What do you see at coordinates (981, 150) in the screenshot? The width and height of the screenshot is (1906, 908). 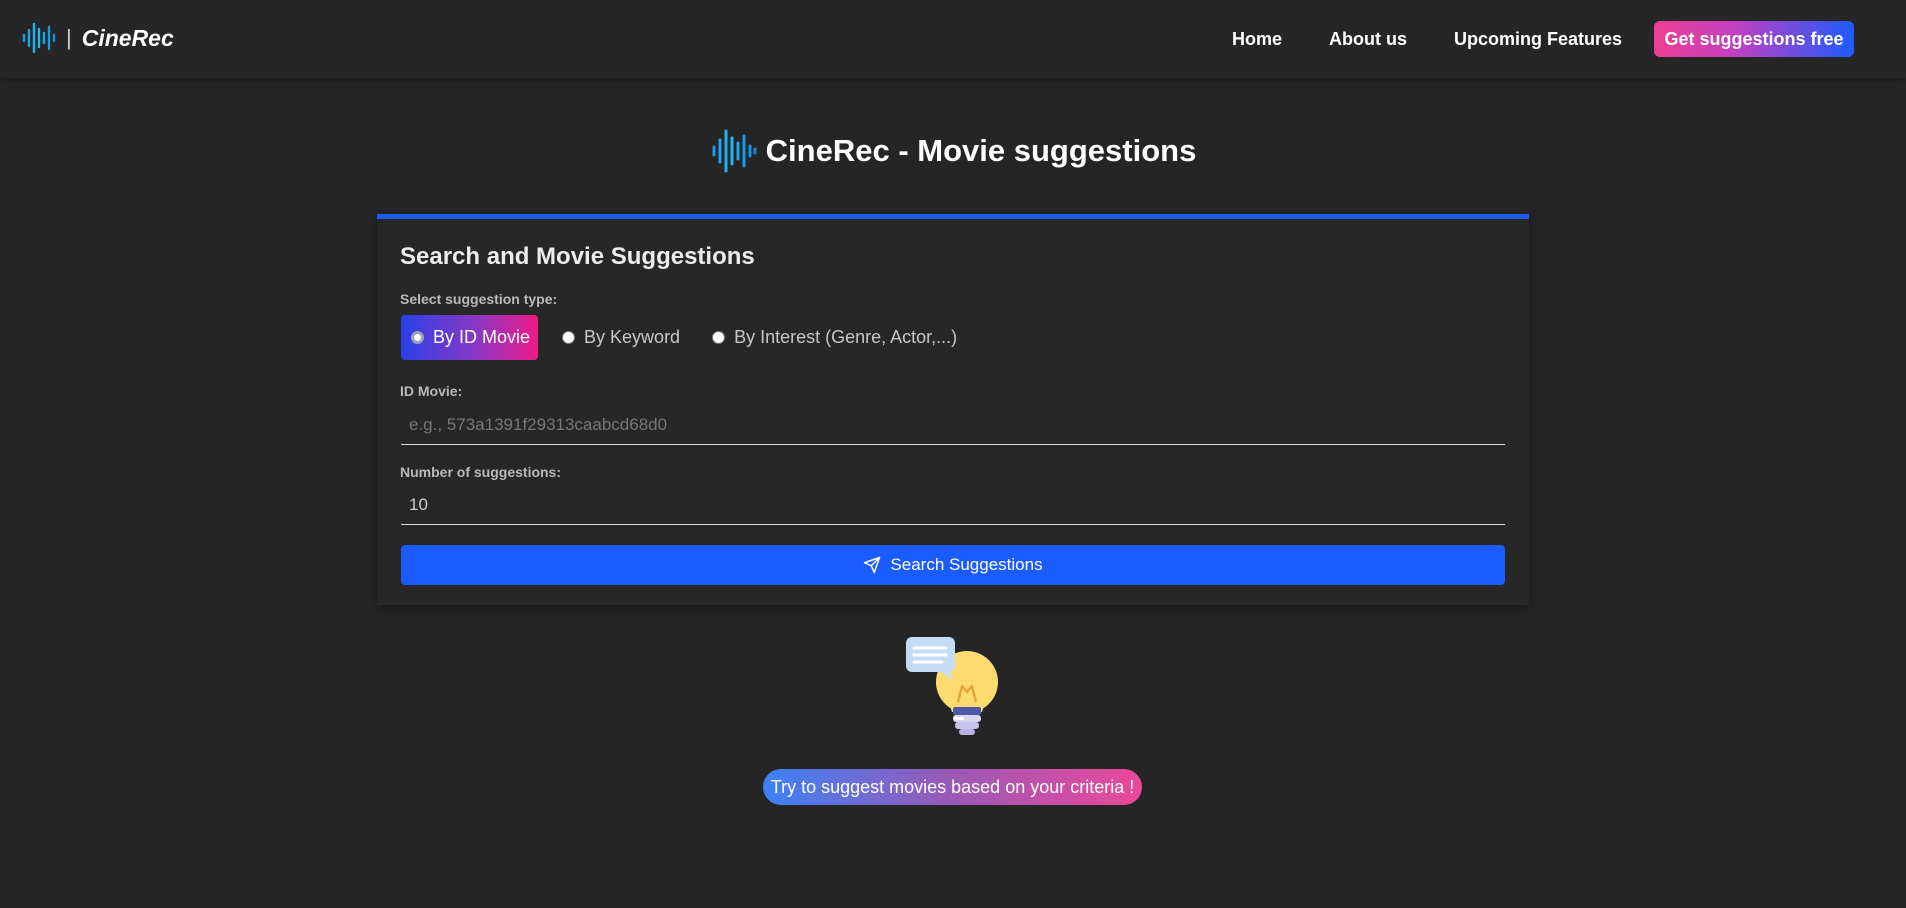 I see `page-title: CineRec - Movie suggestions` at bounding box center [981, 150].